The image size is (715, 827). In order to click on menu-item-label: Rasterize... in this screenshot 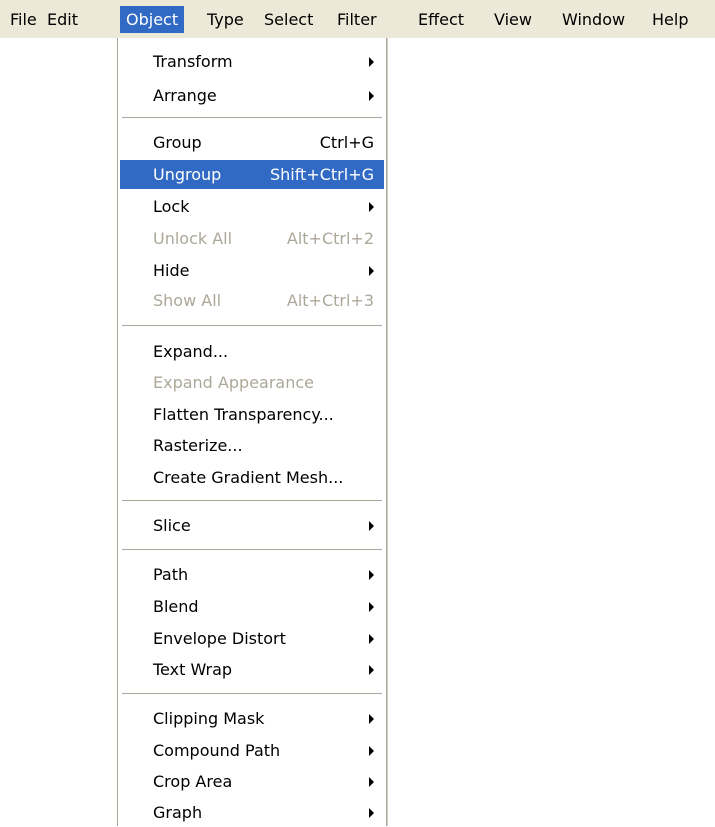, I will do `click(198, 445)`.